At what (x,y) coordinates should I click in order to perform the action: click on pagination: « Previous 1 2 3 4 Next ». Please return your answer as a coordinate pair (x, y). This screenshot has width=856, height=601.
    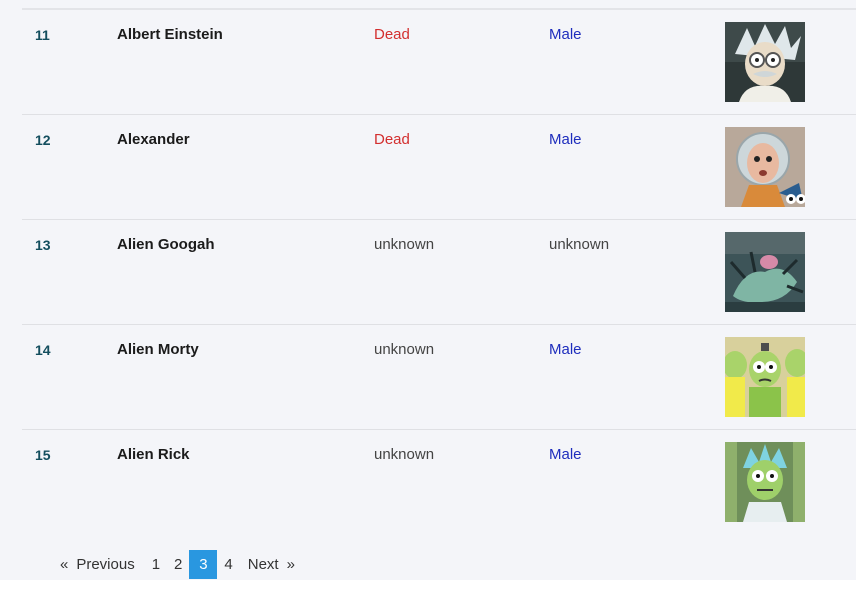
    Looking at the image, I should click on (177, 564).